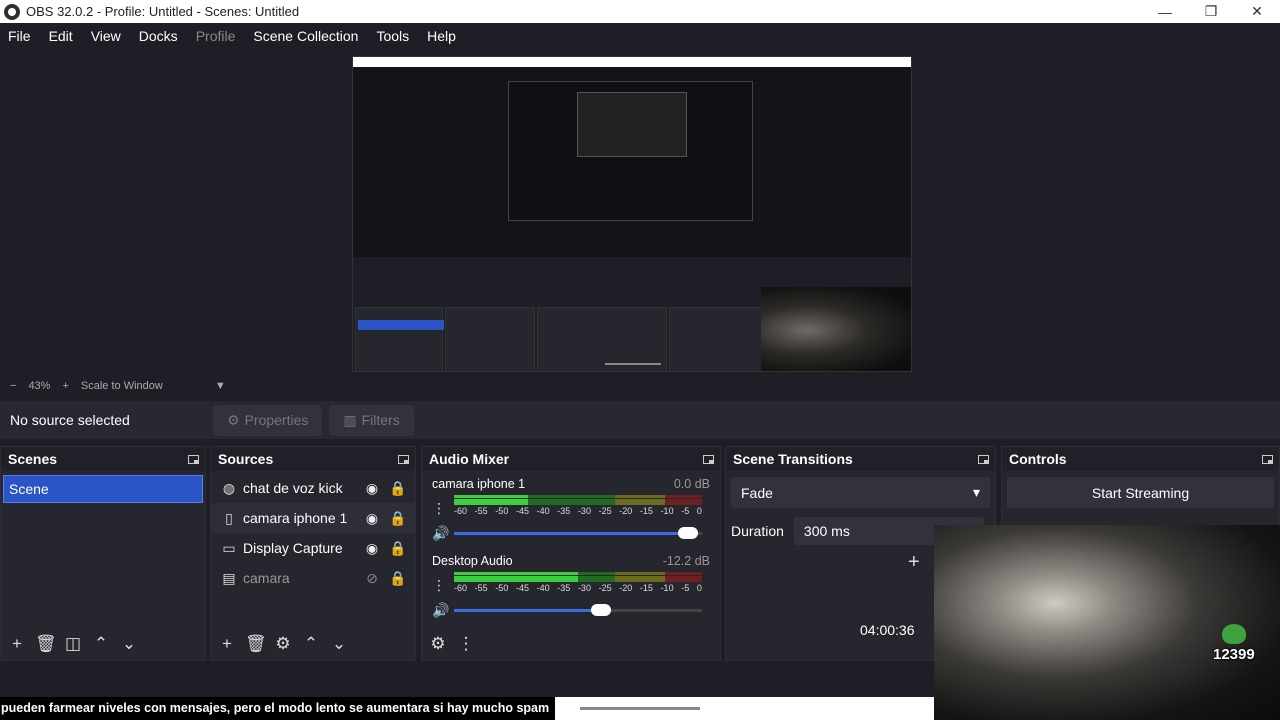 This screenshot has height=720, width=1280. I want to click on remove-scene-button: 🗑, so click(46, 644).